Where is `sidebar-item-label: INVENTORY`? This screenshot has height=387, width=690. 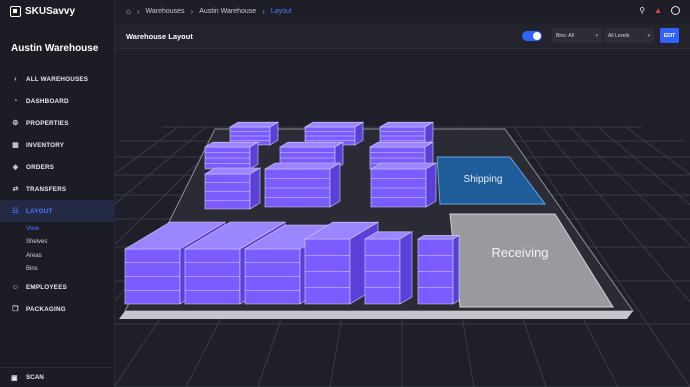
sidebar-item-label: INVENTORY is located at coordinates (45, 145).